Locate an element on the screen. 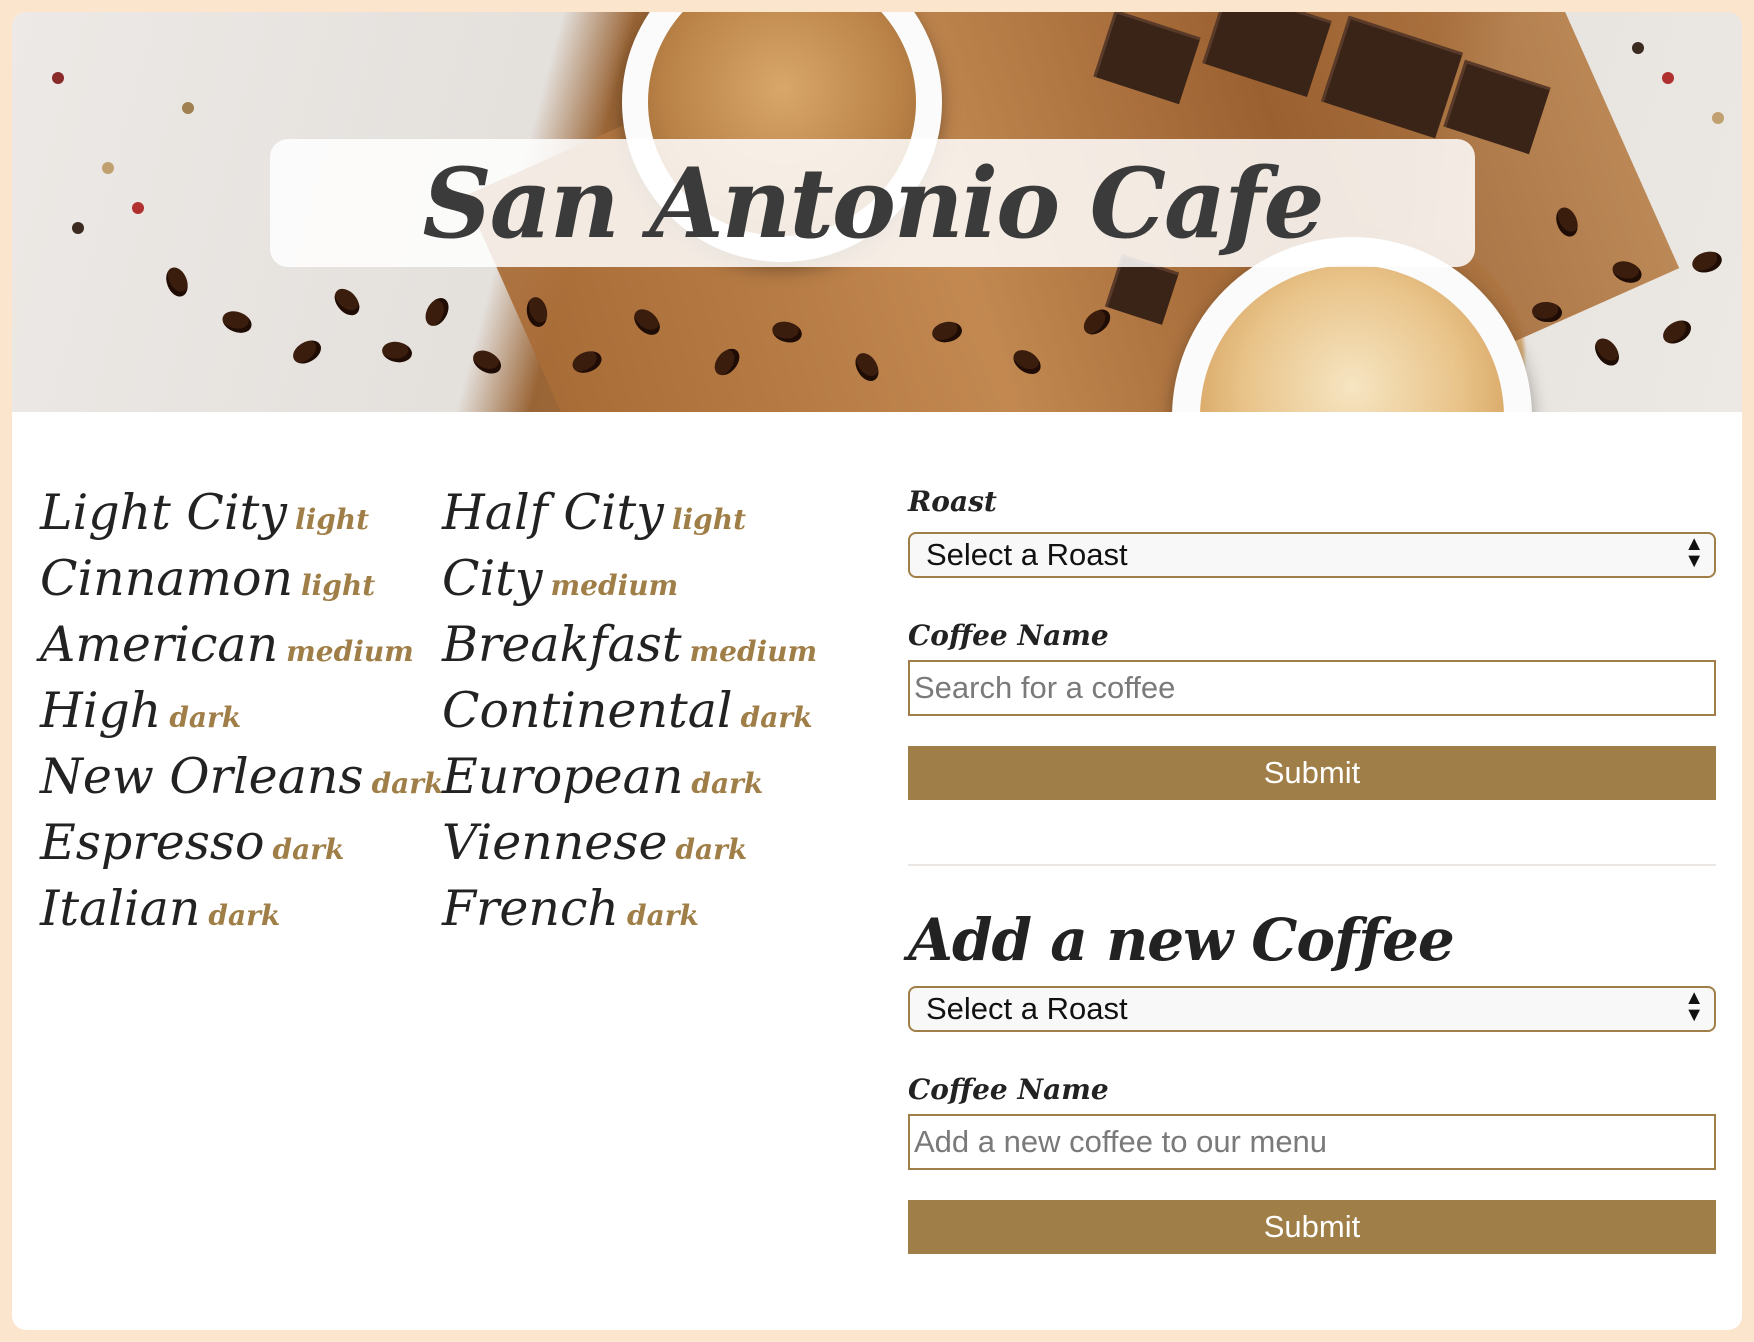 This screenshot has width=1754, height=1342. coffee-name: Light City is located at coordinates (163, 512).